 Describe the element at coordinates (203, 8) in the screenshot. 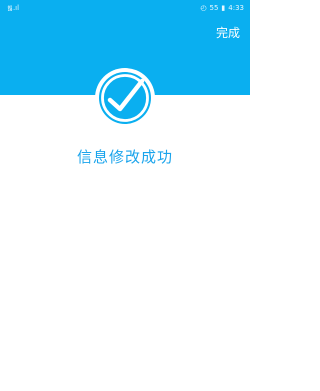

I see `alarm-icon: ◴` at that location.